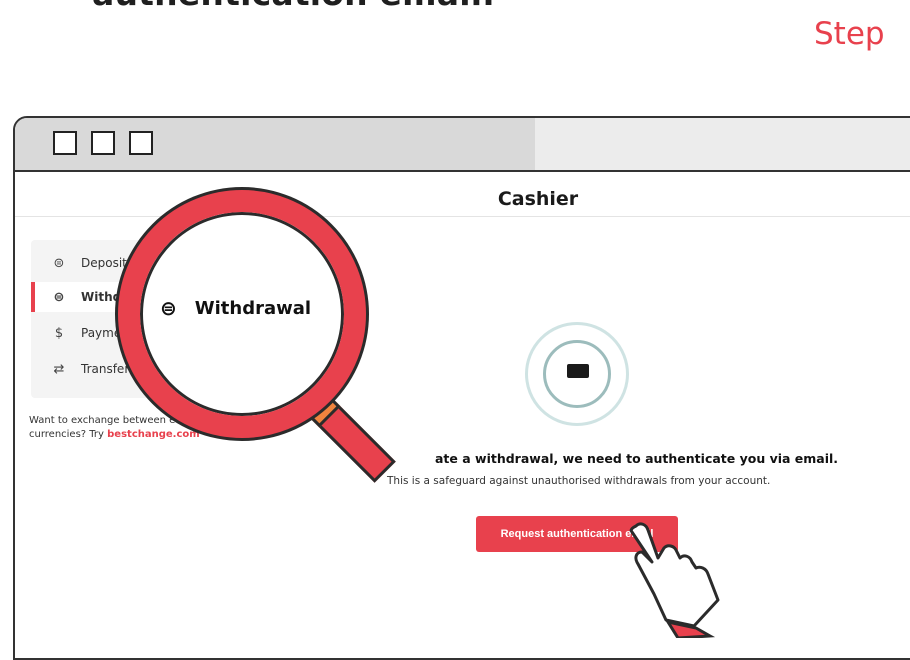  I want to click on wallet-deposit-icon: ⊜, so click(59, 263).